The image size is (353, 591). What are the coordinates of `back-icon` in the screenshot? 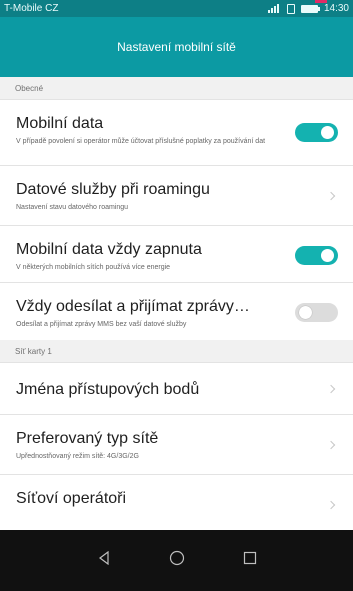 It's located at (104, 560).